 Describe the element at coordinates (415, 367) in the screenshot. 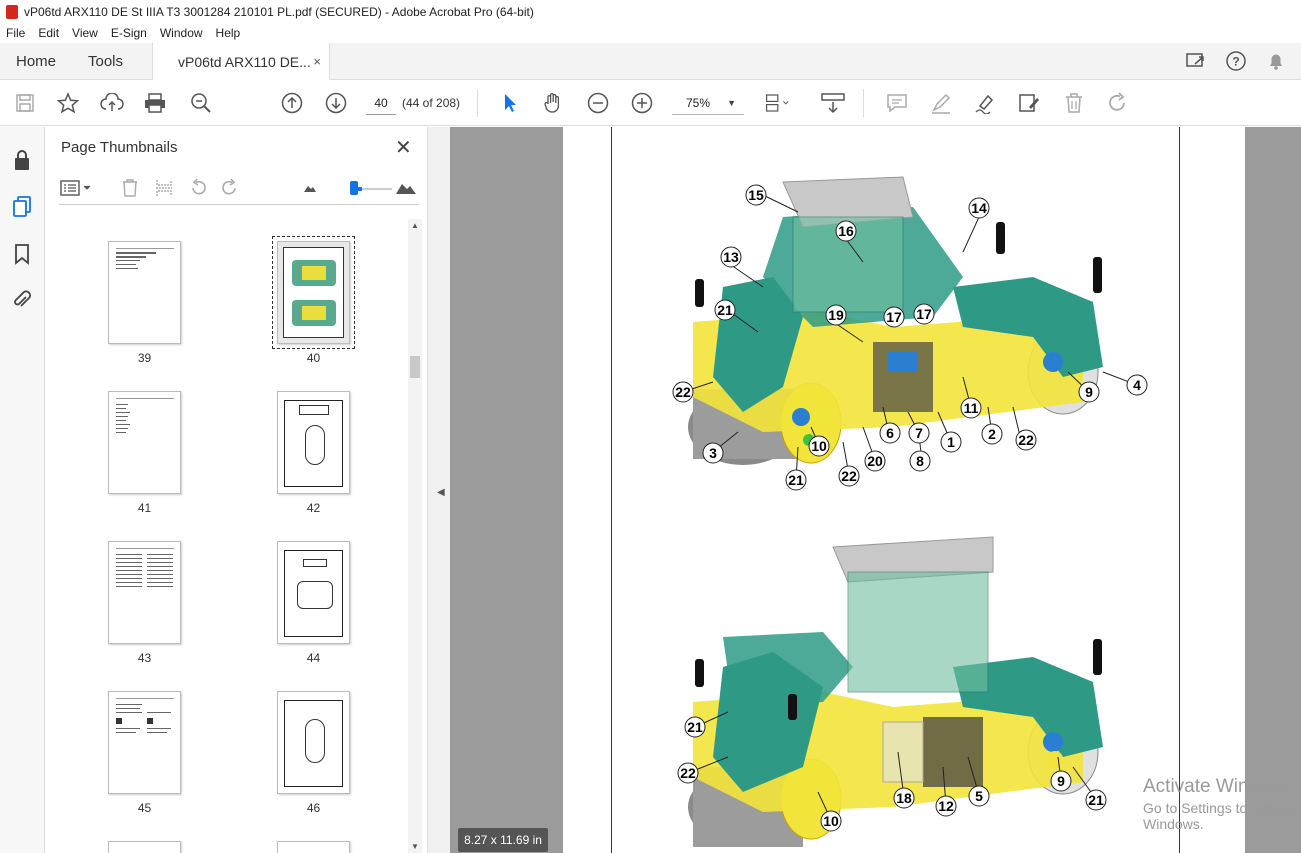

I see `scrollbar-thumb` at that location.